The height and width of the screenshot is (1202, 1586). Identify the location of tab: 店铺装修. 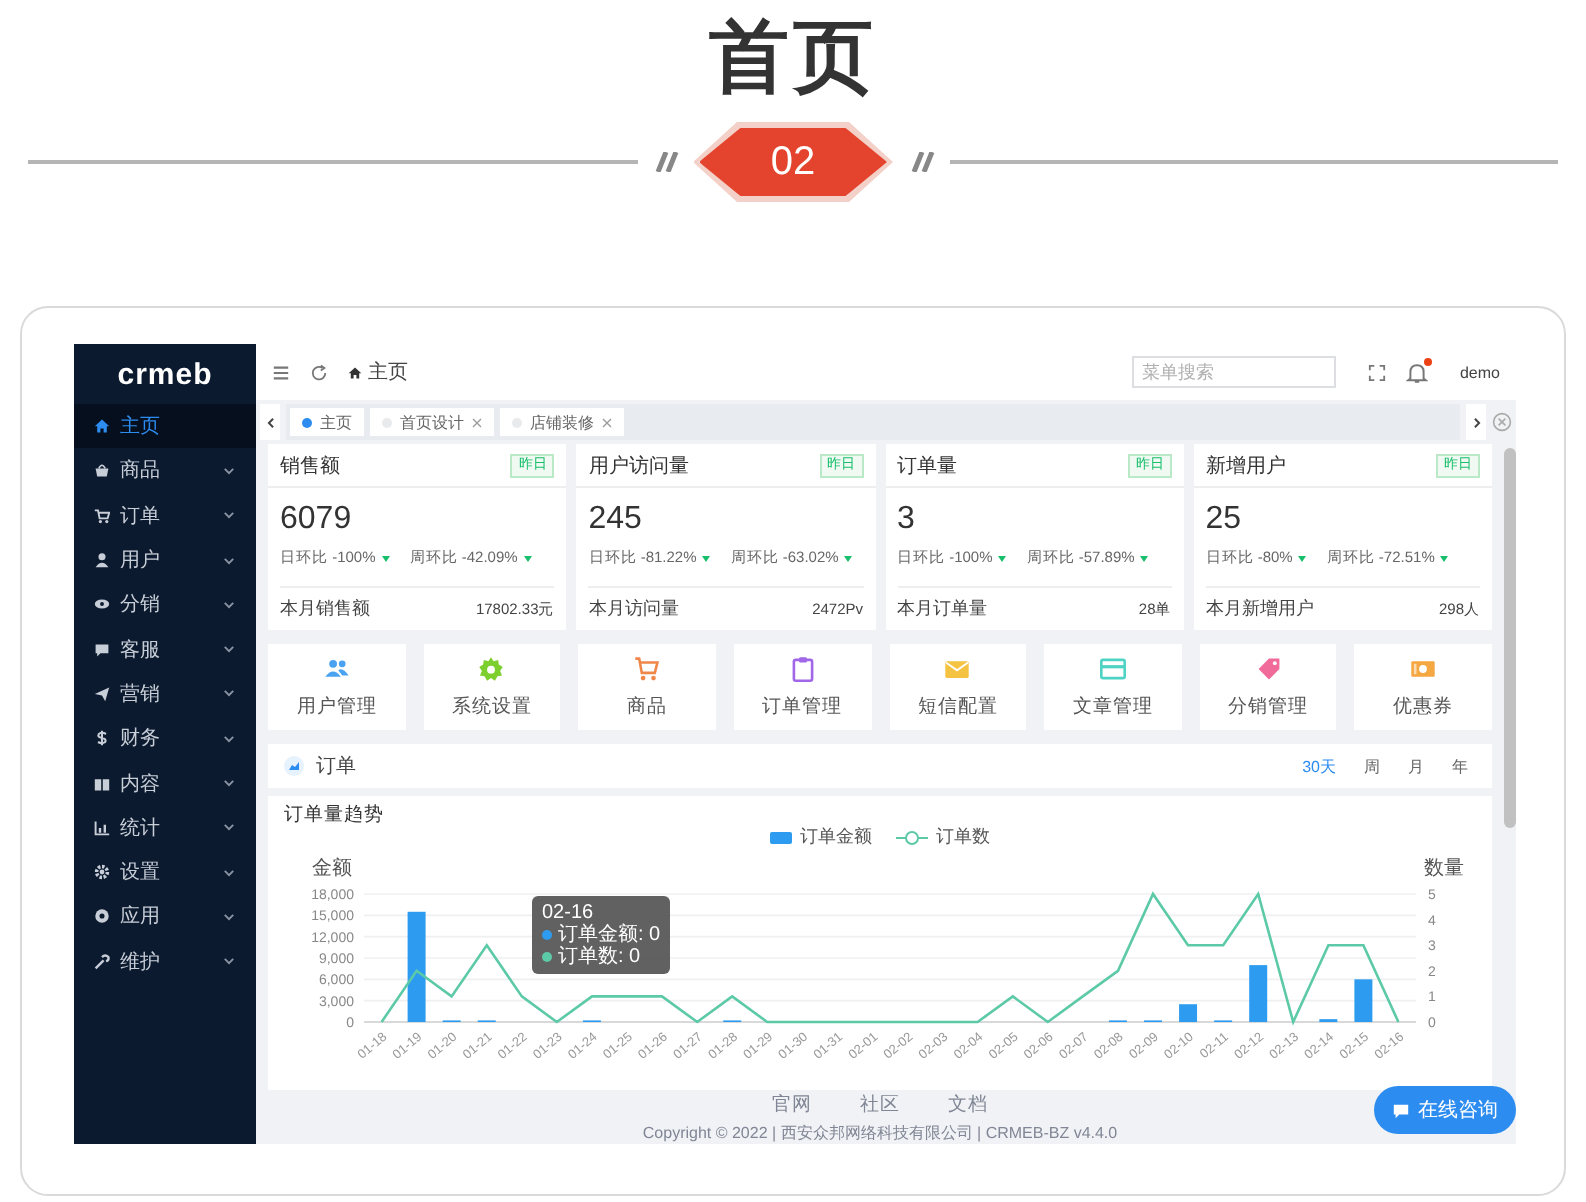
(562, 422).